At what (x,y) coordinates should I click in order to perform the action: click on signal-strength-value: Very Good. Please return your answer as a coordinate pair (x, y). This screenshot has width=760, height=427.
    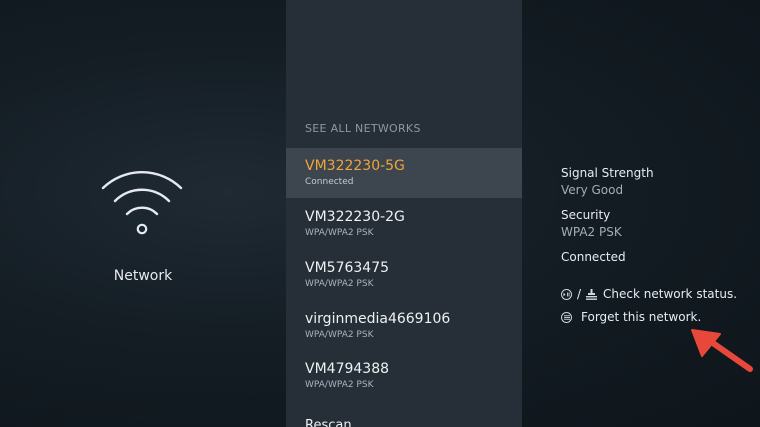
    Looking at the image, I should click on (592, 190).